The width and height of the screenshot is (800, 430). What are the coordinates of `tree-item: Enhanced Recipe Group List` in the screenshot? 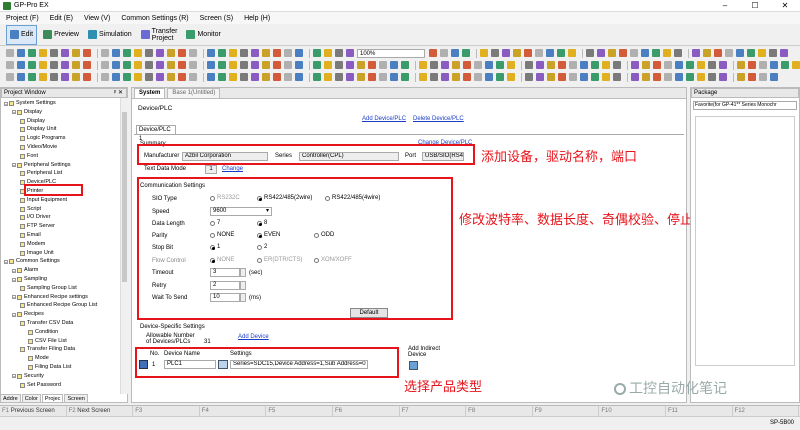 It's located at (58, 305).